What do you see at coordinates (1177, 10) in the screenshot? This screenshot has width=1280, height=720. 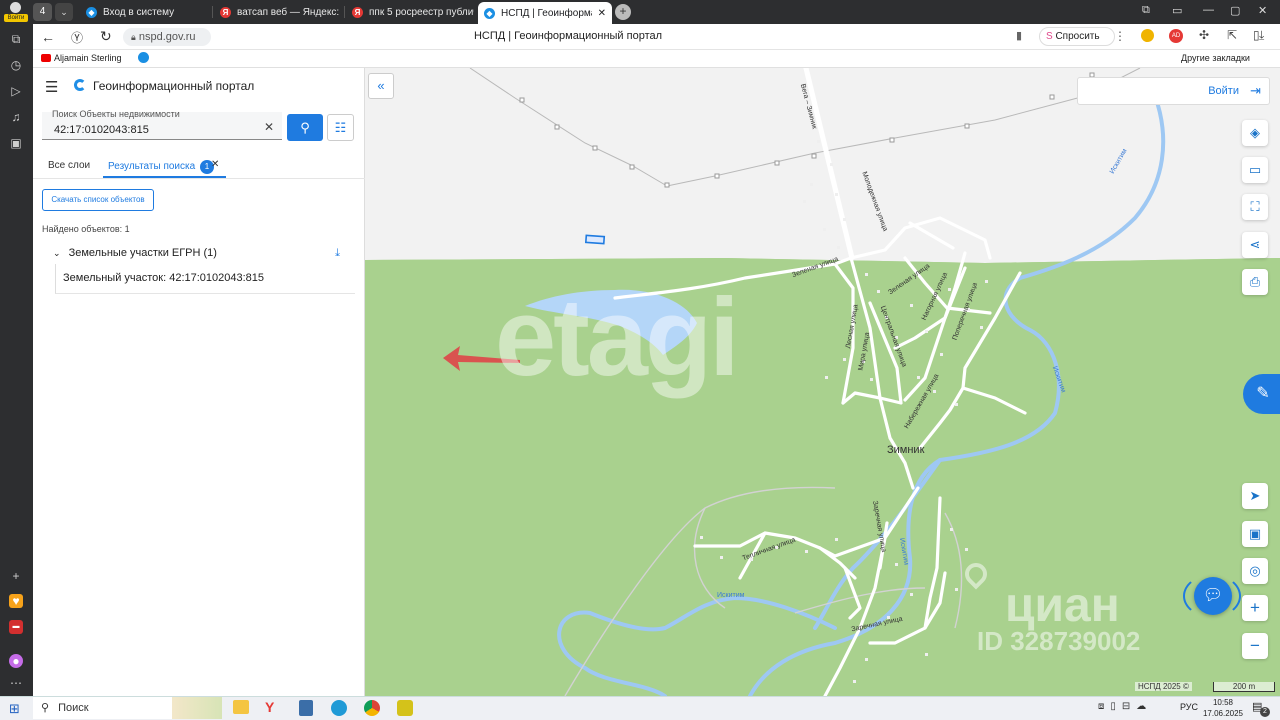 I see `bookmark-manager-icon: ▭` at bounding box center [1177, 10].